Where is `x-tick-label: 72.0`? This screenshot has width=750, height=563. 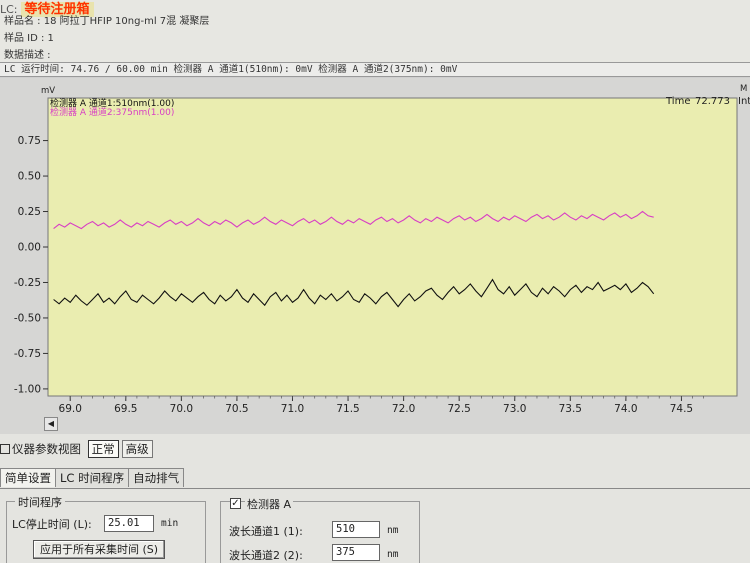 x-tick-label: 72.0 is located at coordinates (403, 409).